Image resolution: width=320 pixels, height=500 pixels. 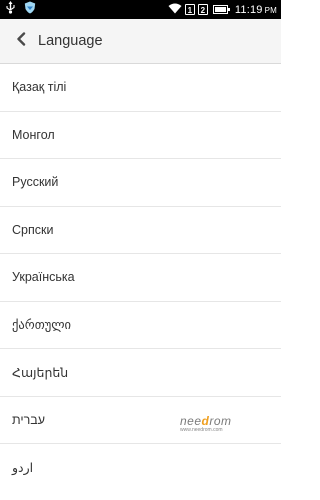 What do you see at coordinates (10, 9) in the screenshot?
I see `usb-icon` at bounding box center [10, 9].